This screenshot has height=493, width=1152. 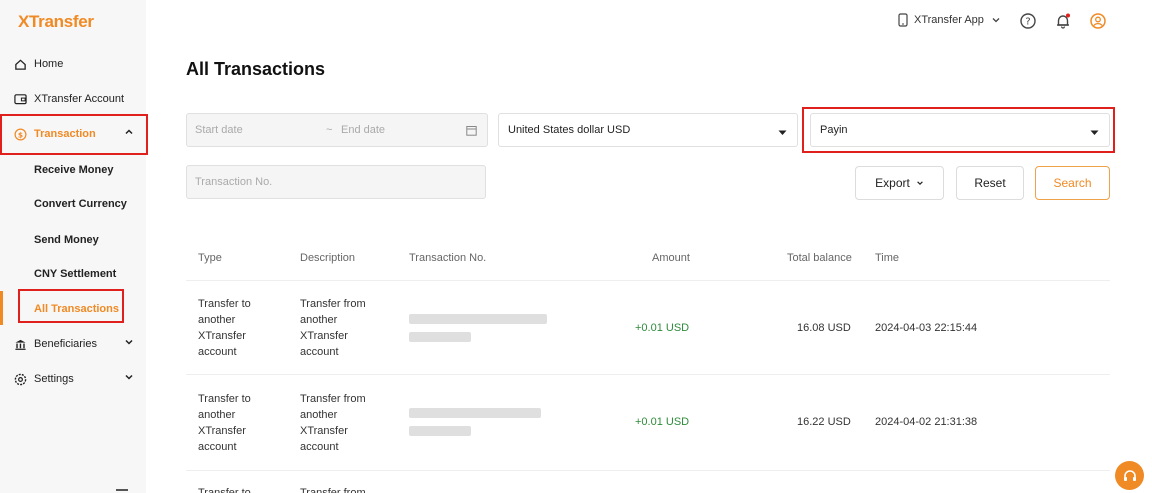 I want to click on bell-icon, so click(x=1063, y=21).